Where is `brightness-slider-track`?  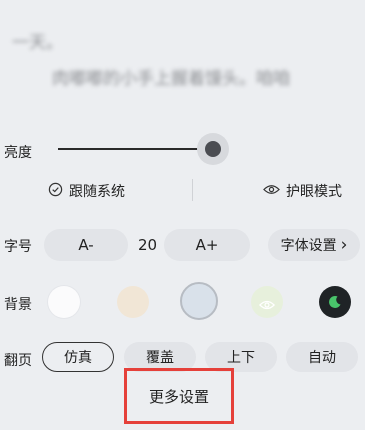 brightness-slider-track is located at coordinates (135, 149).